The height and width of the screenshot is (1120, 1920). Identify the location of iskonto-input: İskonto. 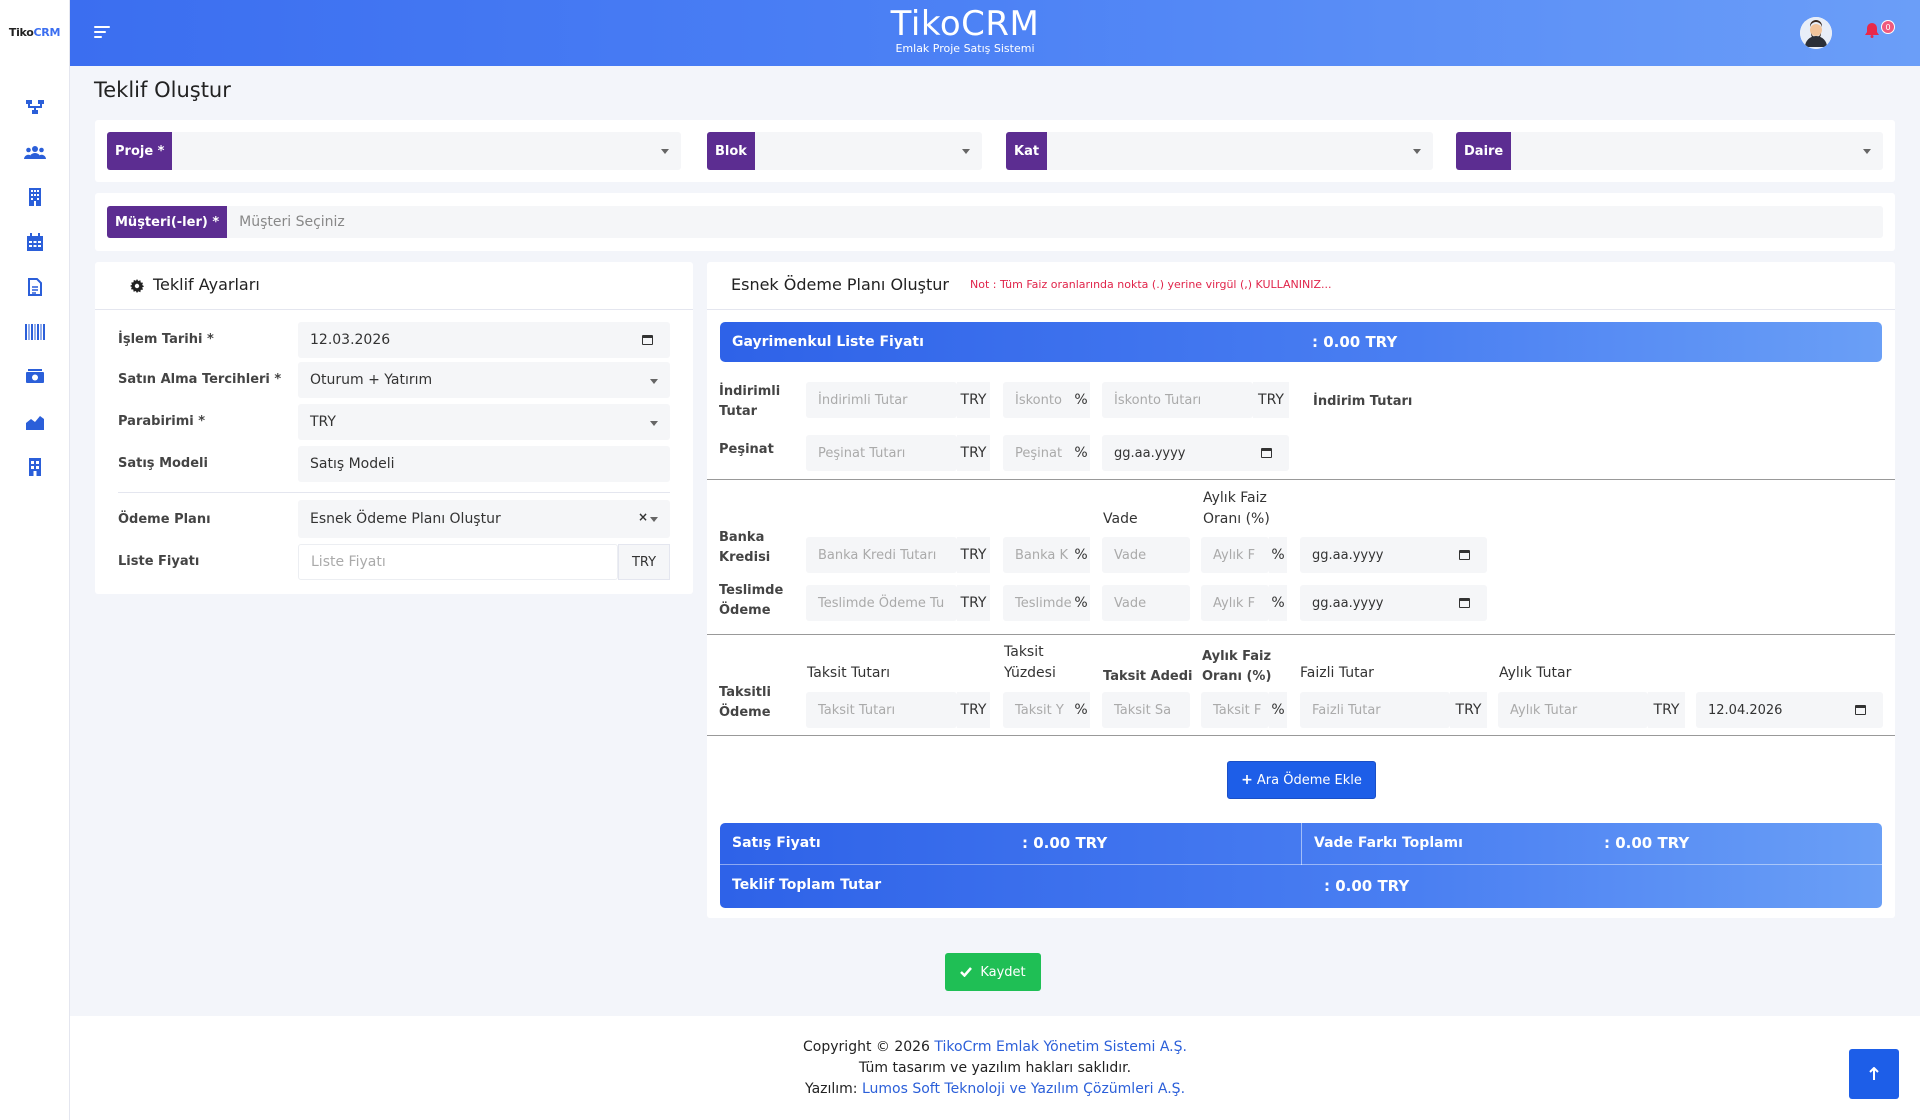
(1038, 400).